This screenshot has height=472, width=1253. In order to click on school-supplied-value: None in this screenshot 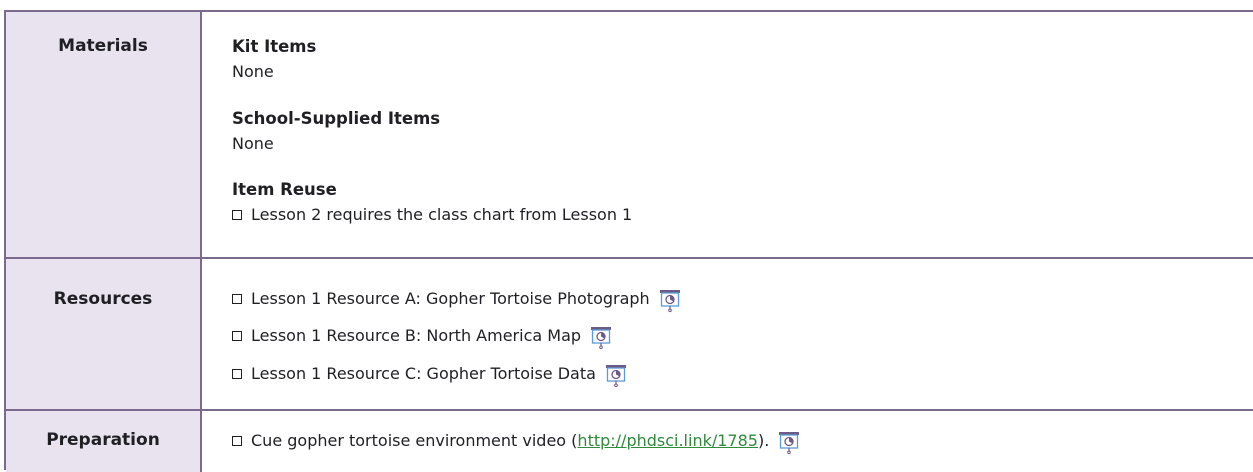, I will do `click(253, 143)`.